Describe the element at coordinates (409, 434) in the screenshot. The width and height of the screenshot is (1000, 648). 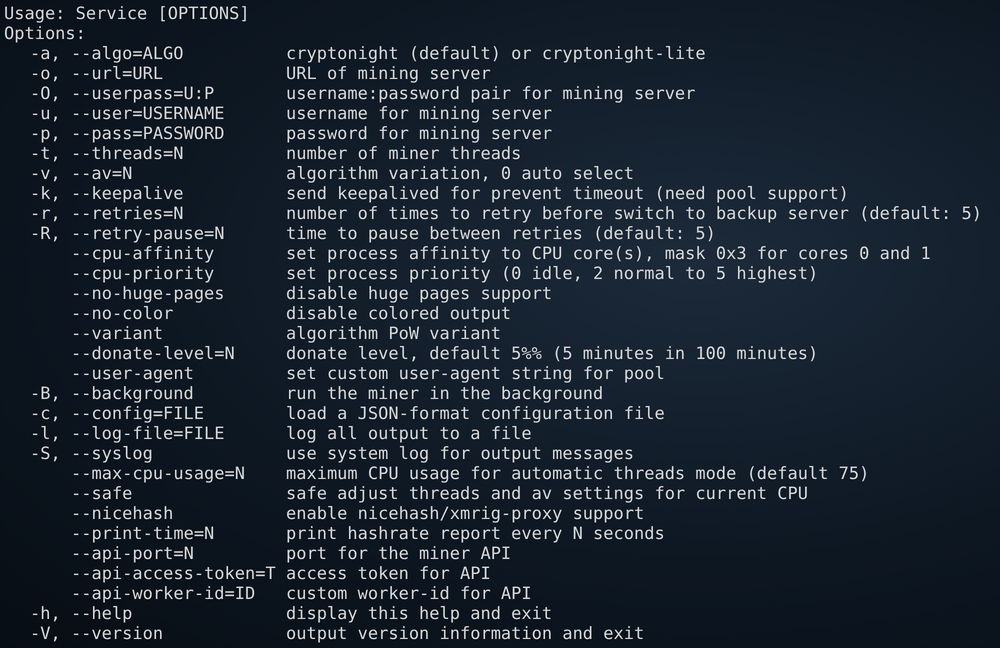
I see `option-description: log all output to a file` at that location.